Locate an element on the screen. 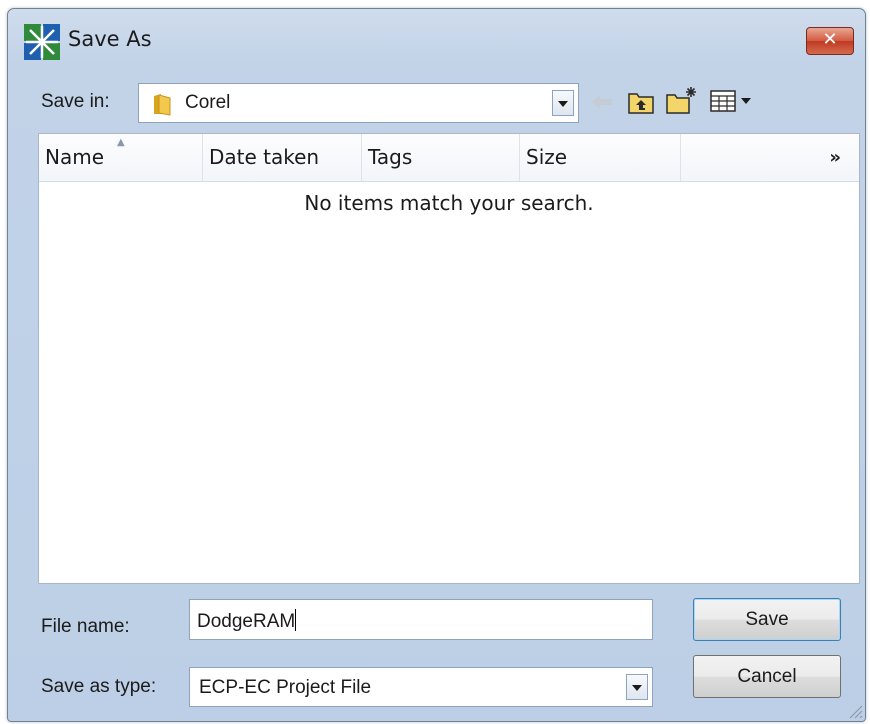 The height and width of the screenshot is (724, 870). back-arrow-icon is located at coordinates (602, 102).